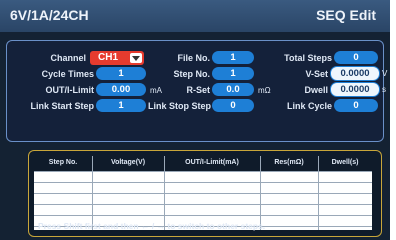 This screenshot has height=240, width=396. I want to click on link-stop-step-field: 0, so click(233, 105).